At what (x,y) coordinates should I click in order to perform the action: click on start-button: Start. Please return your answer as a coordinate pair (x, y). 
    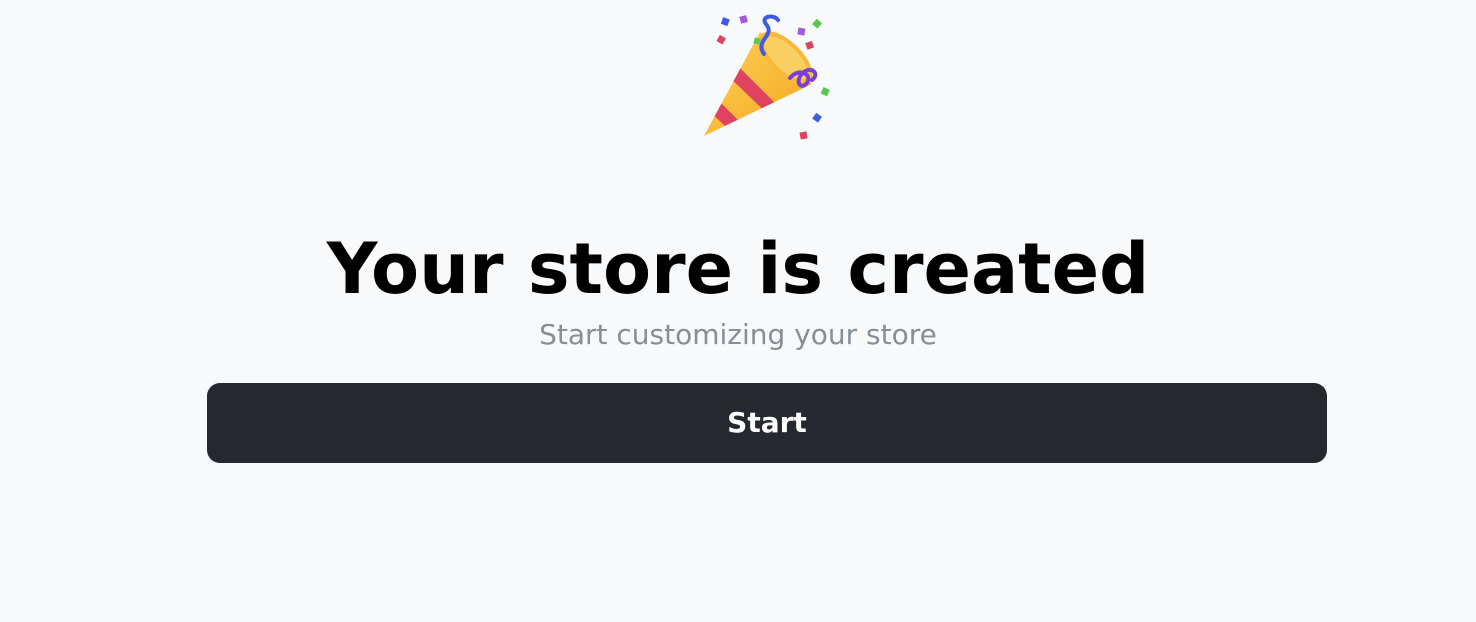
    Looking at the image, I should click on (767, 423).